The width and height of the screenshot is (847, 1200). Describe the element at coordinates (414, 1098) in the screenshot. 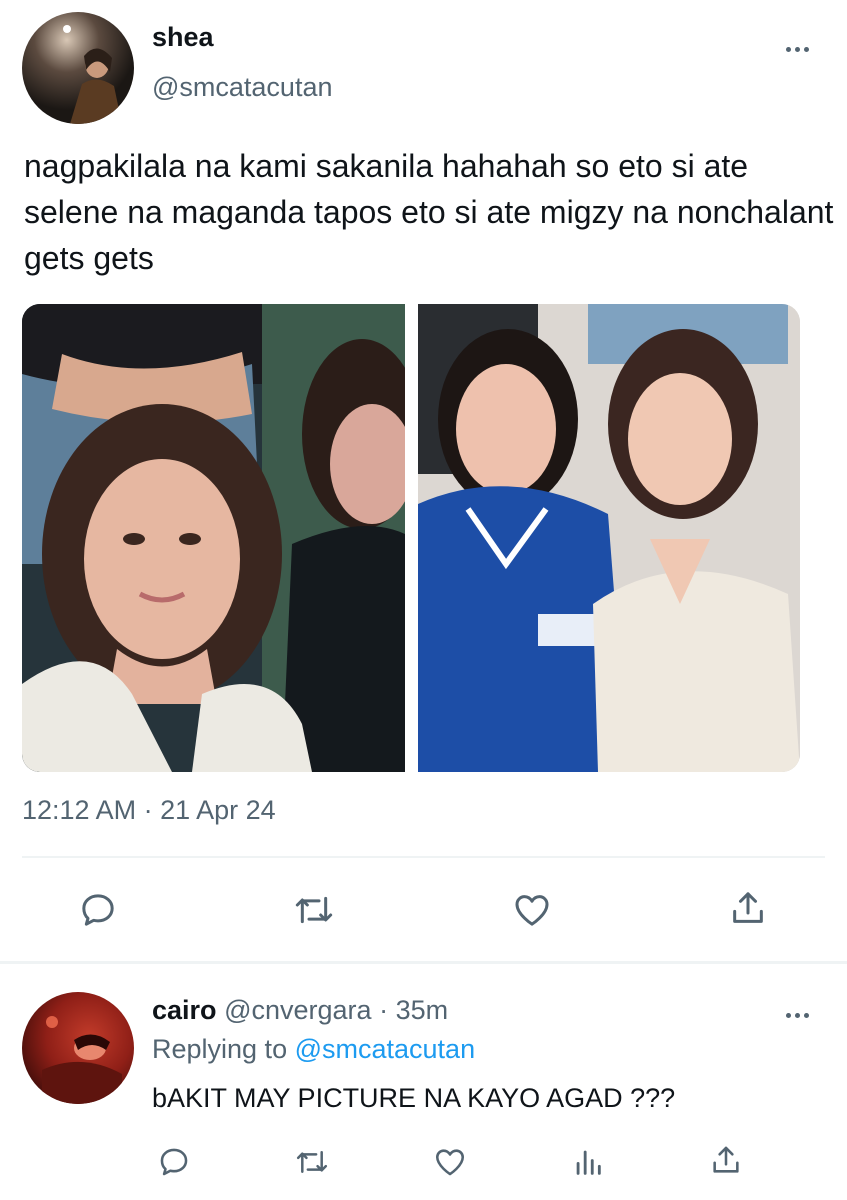

I see `reply-text: bAKIT MAY PICTURE NA KAYO AGAD ???` at that location.